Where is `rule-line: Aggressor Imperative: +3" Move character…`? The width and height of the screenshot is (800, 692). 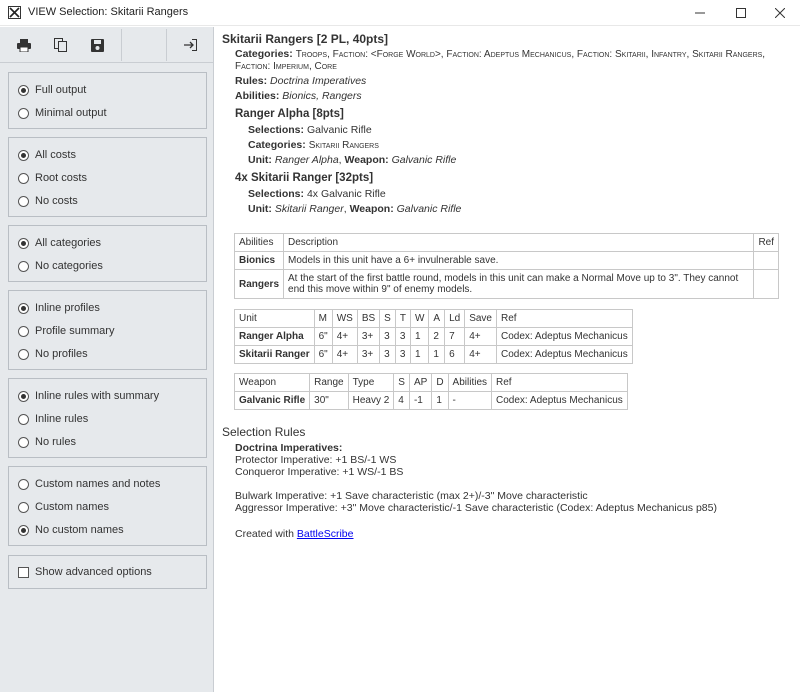
rule-line: Aggressor Imperative: +3" Move character… is located at coordinates (476, 508).